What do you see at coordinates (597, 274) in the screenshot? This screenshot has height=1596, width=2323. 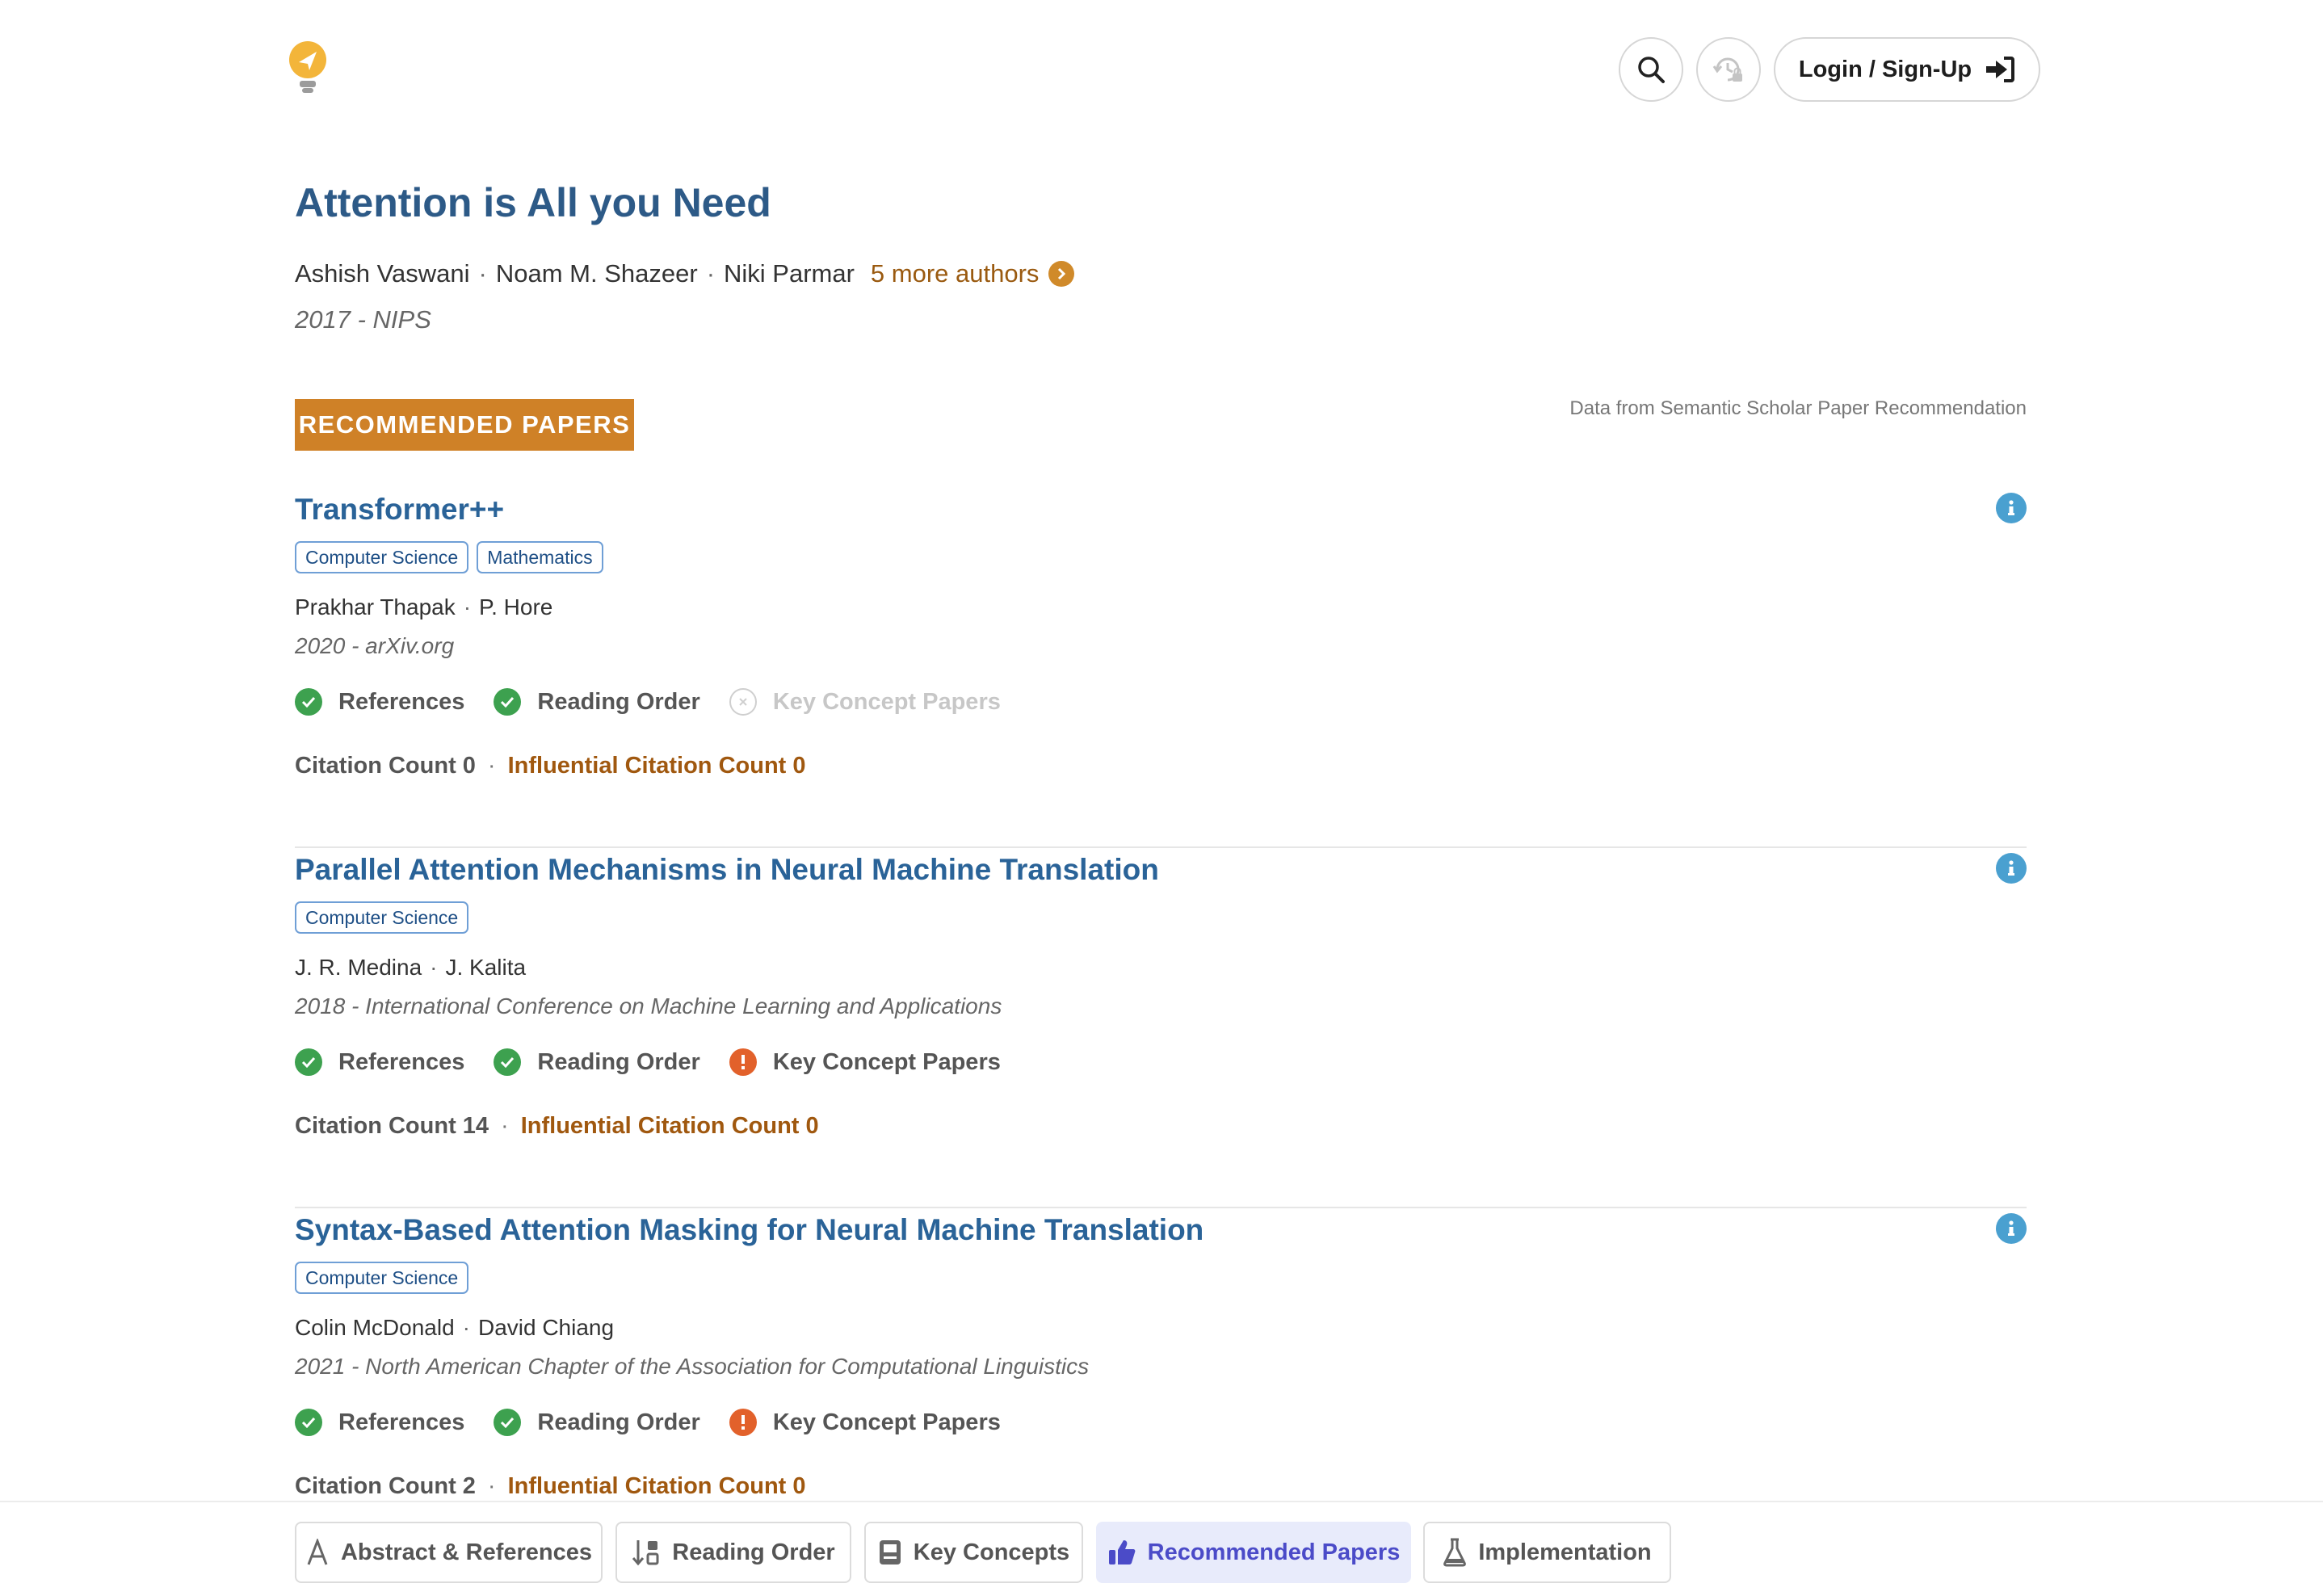 I see `author-name: Noam M. Shazeer` at bounding box center [597, 274].